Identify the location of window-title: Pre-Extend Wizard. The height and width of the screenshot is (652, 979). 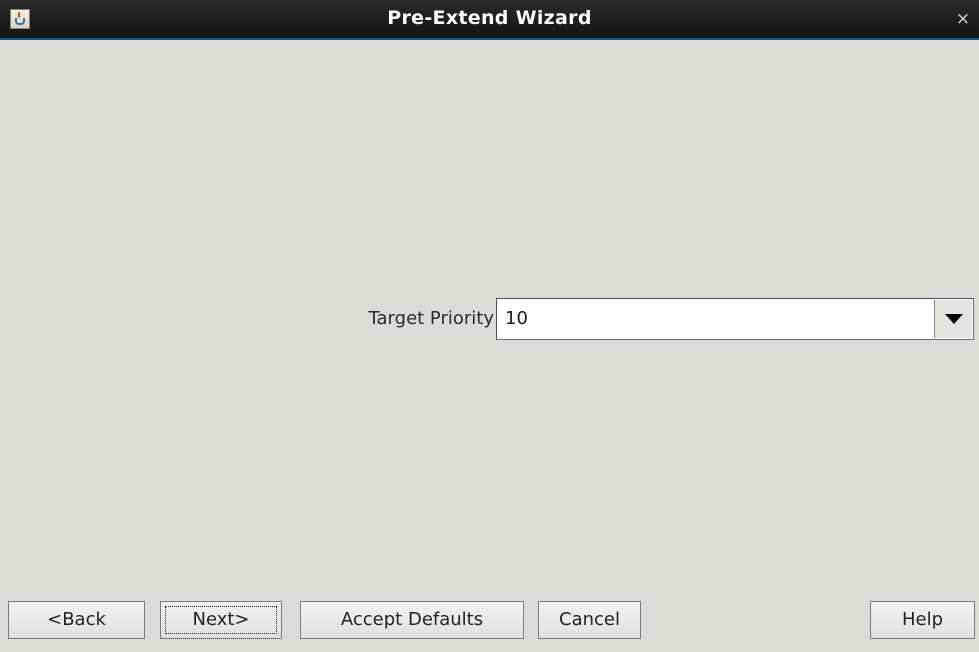
(489, 18).